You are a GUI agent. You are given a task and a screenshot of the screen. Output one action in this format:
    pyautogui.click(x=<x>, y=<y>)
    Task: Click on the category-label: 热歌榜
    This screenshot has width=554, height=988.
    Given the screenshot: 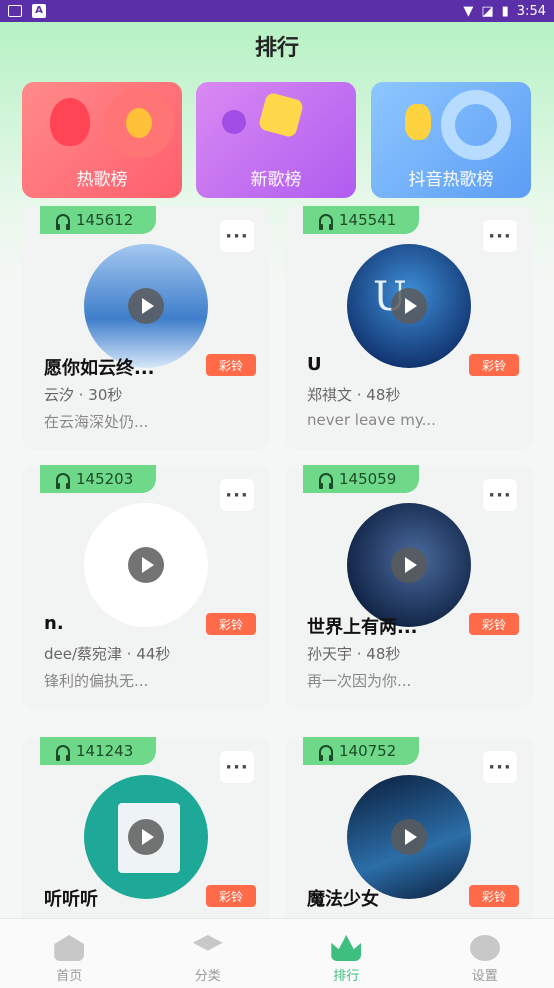 What is the action you would take?
    pyautogui.click(x=102, y=180)
    